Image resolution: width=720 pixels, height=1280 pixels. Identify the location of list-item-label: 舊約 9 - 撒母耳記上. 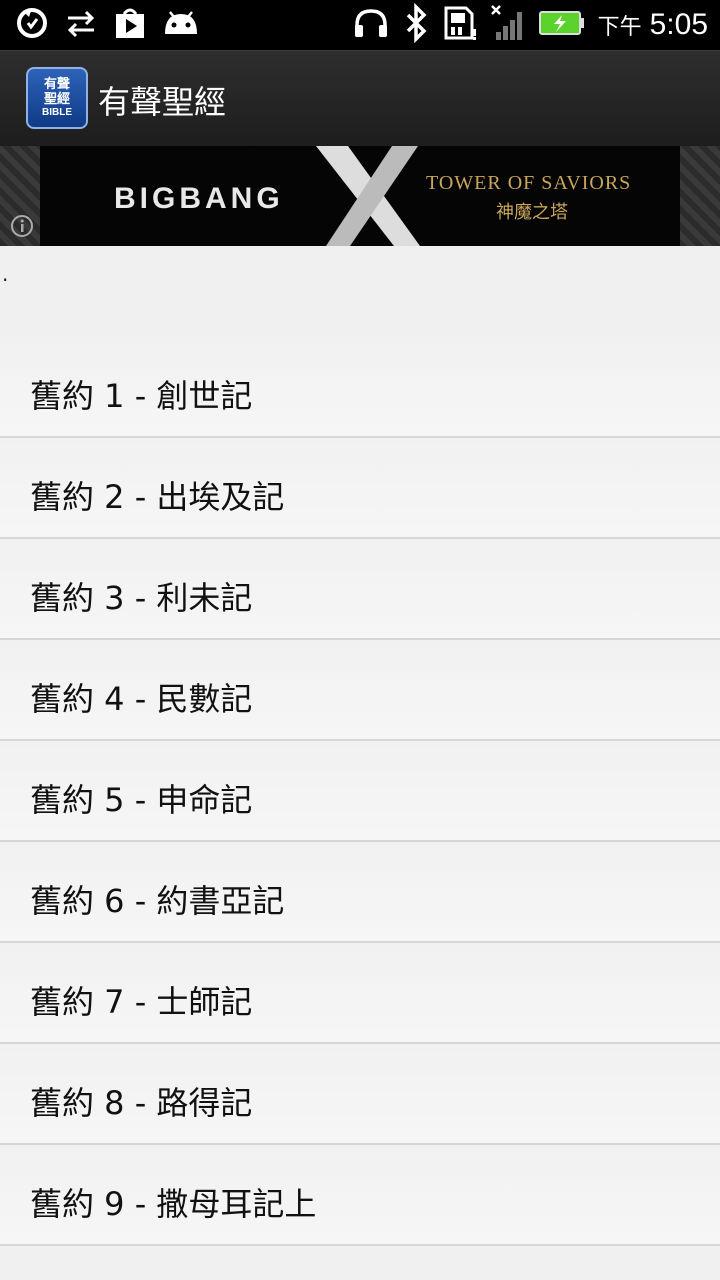
(173, 1204).